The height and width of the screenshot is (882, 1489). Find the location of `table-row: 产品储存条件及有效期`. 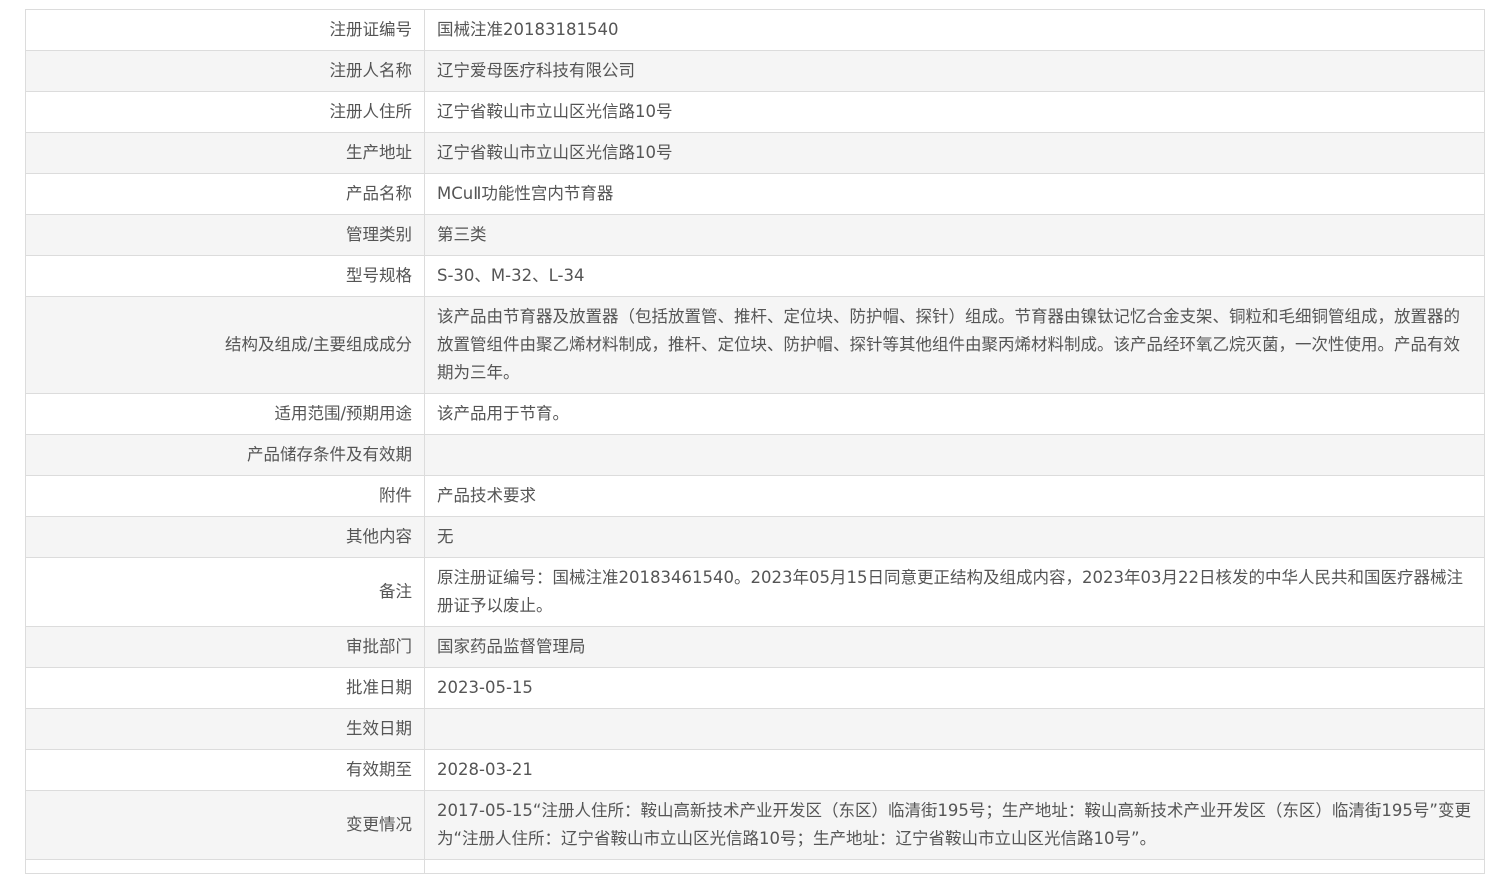

table-row: 产品储存条件及有效期 is located at coordinates (755, 455).